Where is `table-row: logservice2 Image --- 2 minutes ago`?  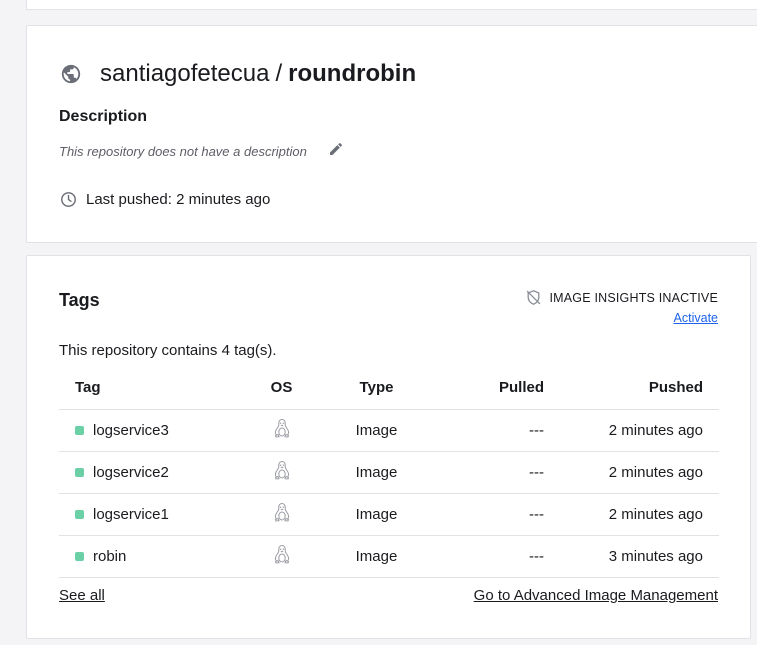 table-row: logservice2 Image --- 2 minutes ago is located at coordinates (389, 472).